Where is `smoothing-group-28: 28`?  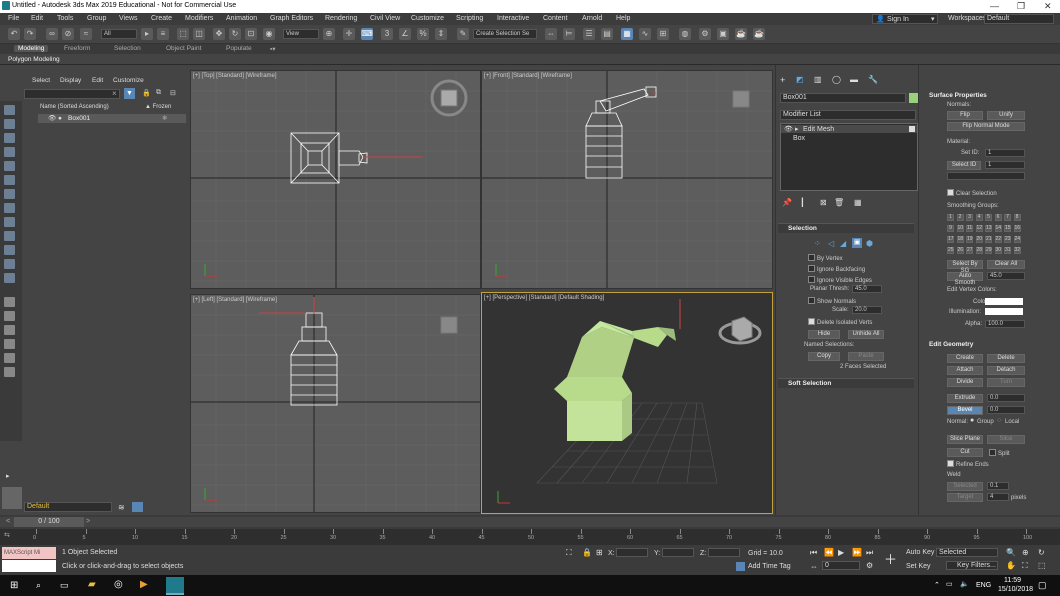
smoothing-group-28: 28 is located at coordinates (979, 250).